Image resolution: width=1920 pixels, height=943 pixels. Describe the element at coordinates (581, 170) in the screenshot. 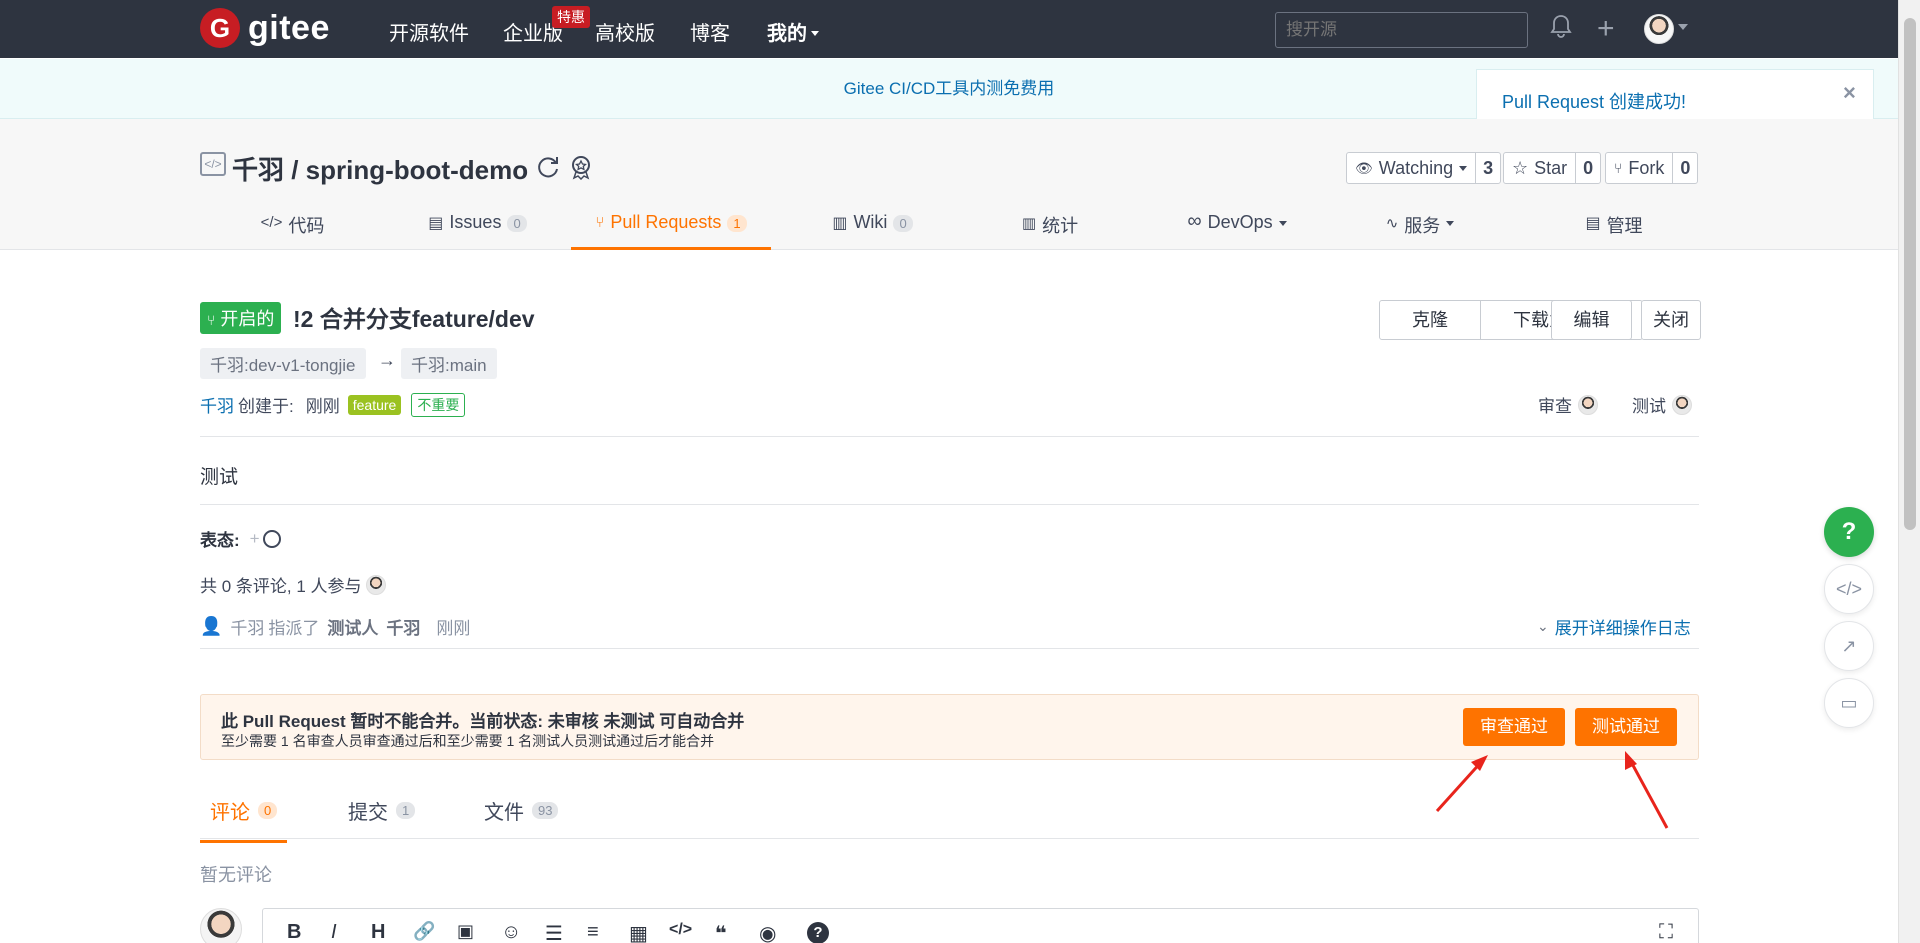

I see `badge-icon` at that location.